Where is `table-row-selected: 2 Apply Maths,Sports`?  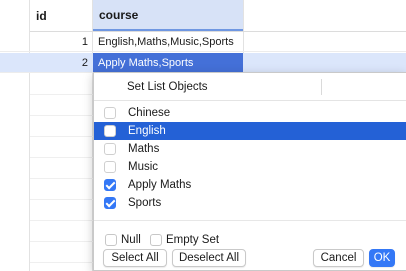
table-row-selected: 2 Apply Maths,Sports is located at coordinates (203, 63).